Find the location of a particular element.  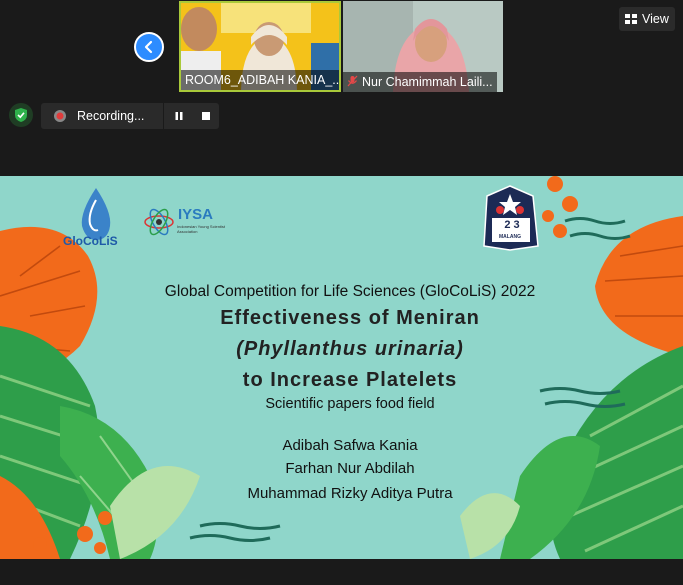

stop-recording-button is located at coordinates (206, 116).